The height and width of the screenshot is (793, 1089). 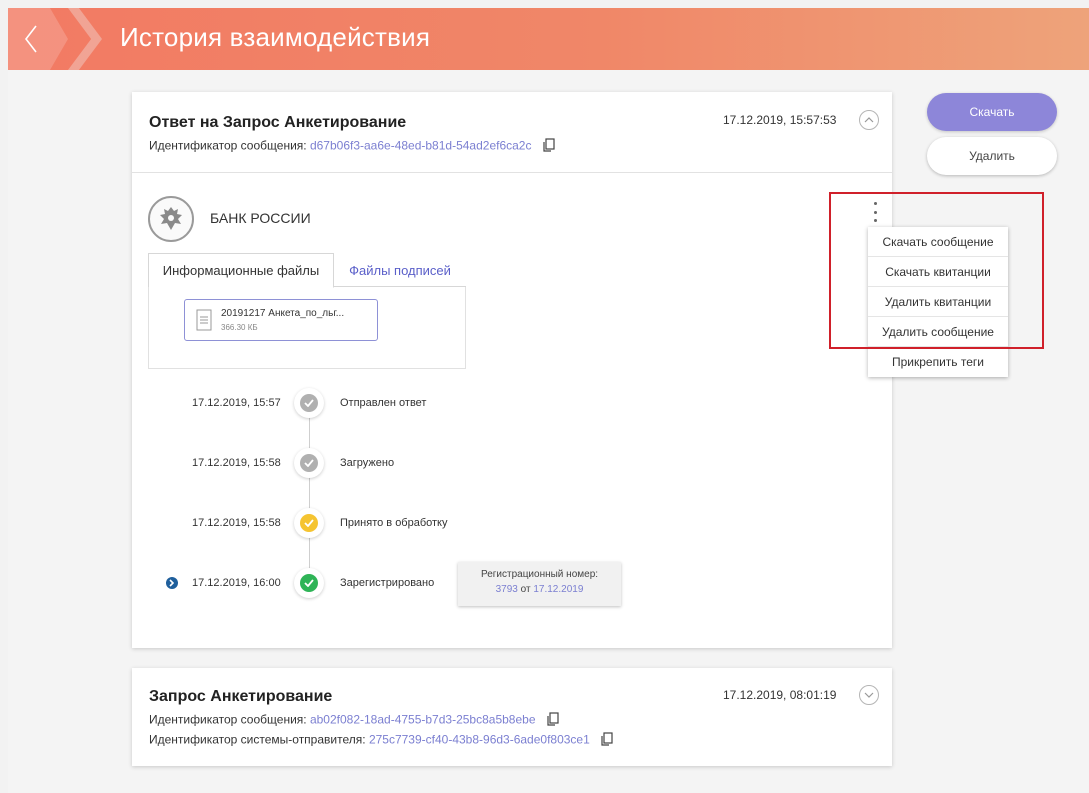 What do you see at coordinates (423, 720) in the screenshot?
I see `message-id-value: ab02f082-18ad-4755-b7d3-25bc8a5b8ebe` at bounding box center [423, 720].